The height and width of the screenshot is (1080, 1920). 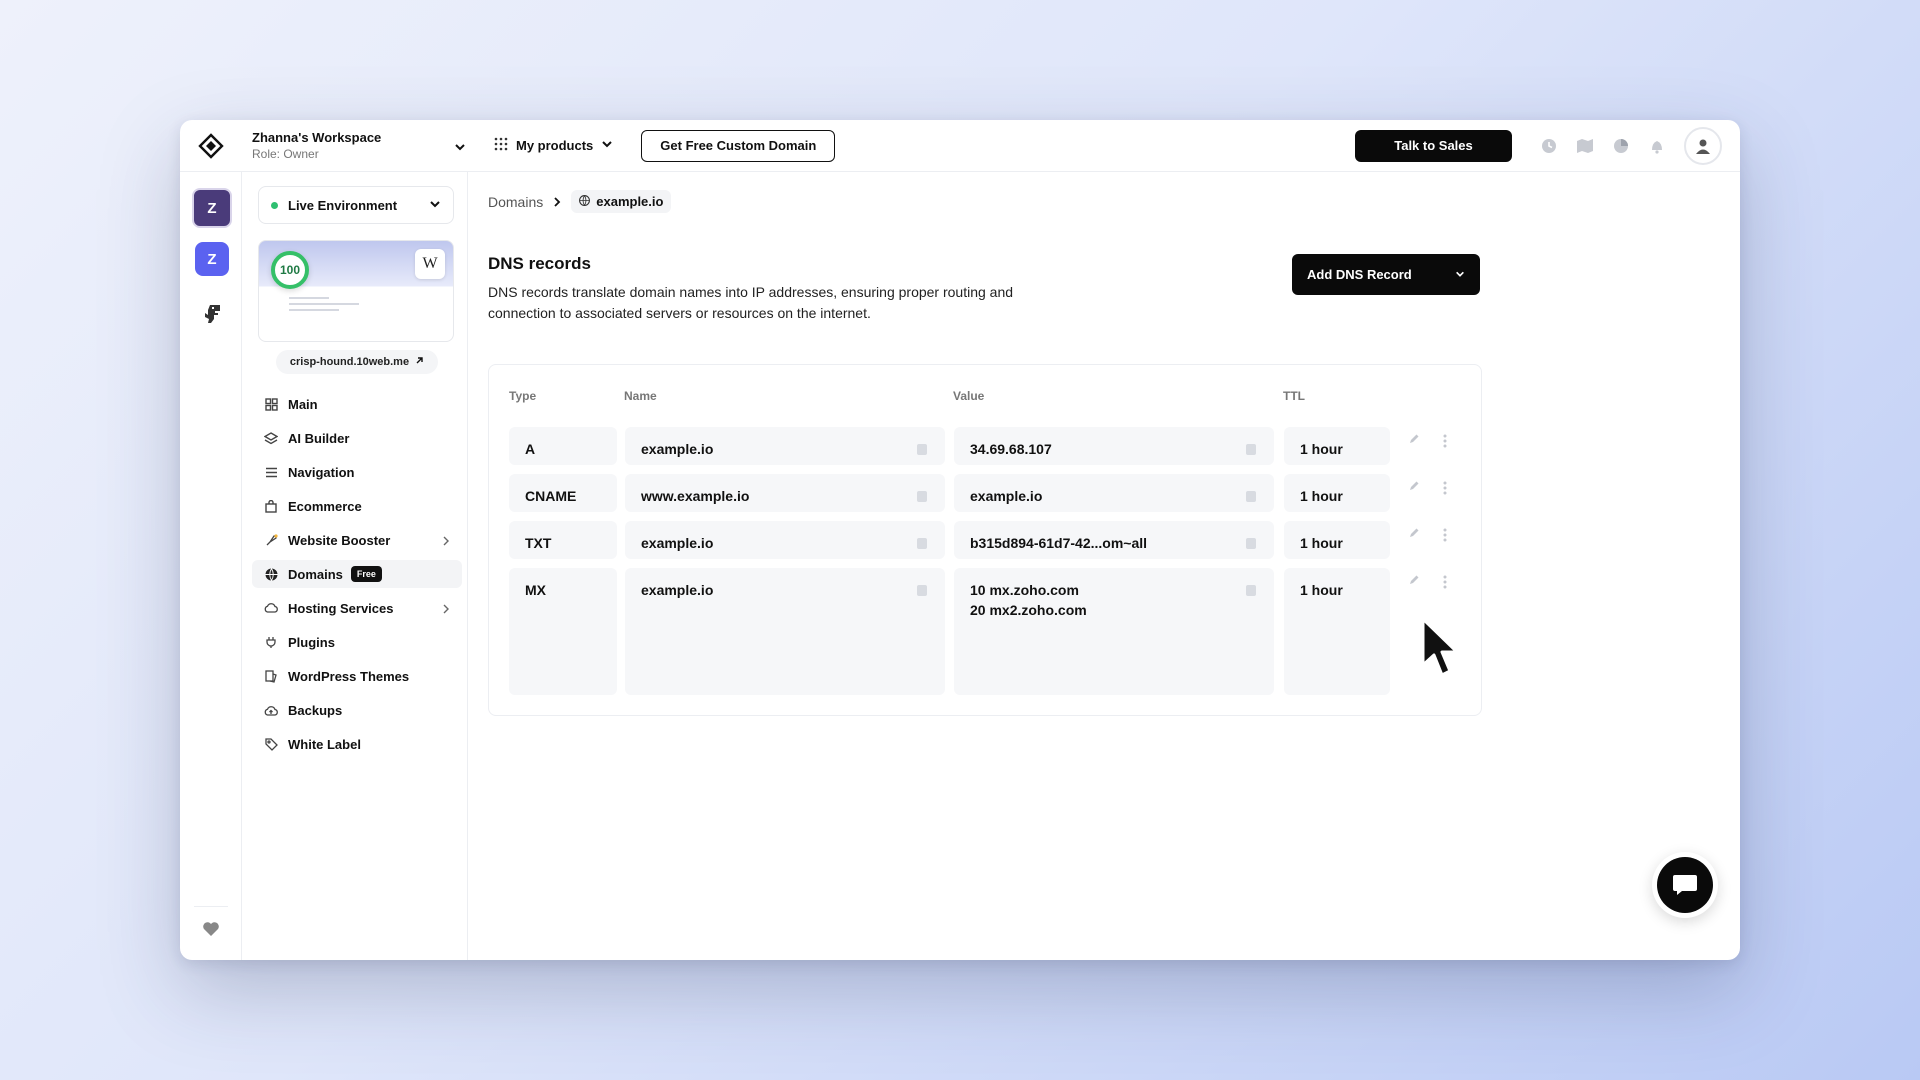 I want to click on user-avatar-icon, so click(x=1703, y=145).